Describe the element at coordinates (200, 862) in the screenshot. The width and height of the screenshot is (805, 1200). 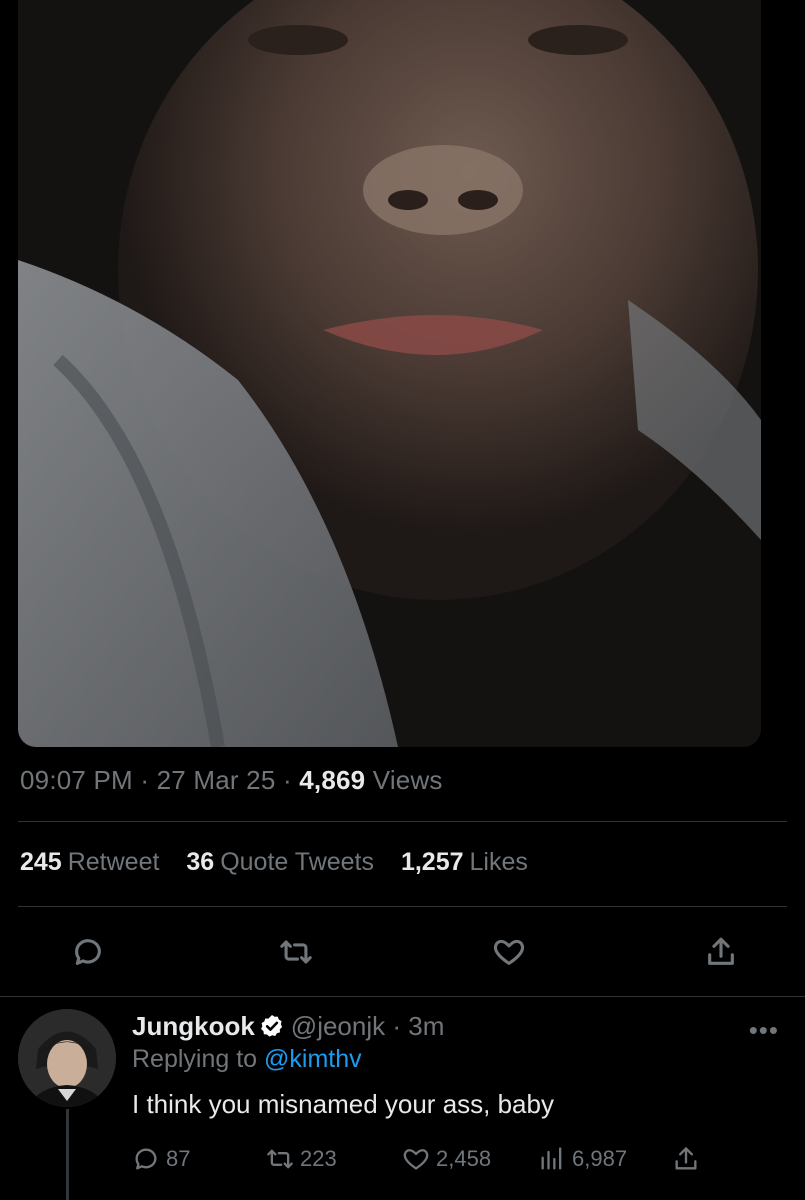
I see `quotes-count: 36` at that location.